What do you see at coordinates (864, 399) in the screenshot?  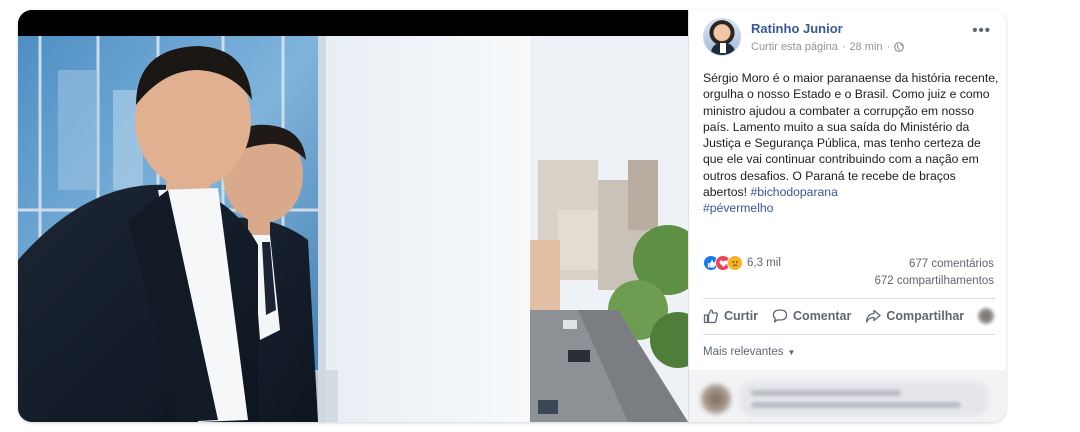 I see `blurred-comment-bubble` at bounding box center [864, 399].